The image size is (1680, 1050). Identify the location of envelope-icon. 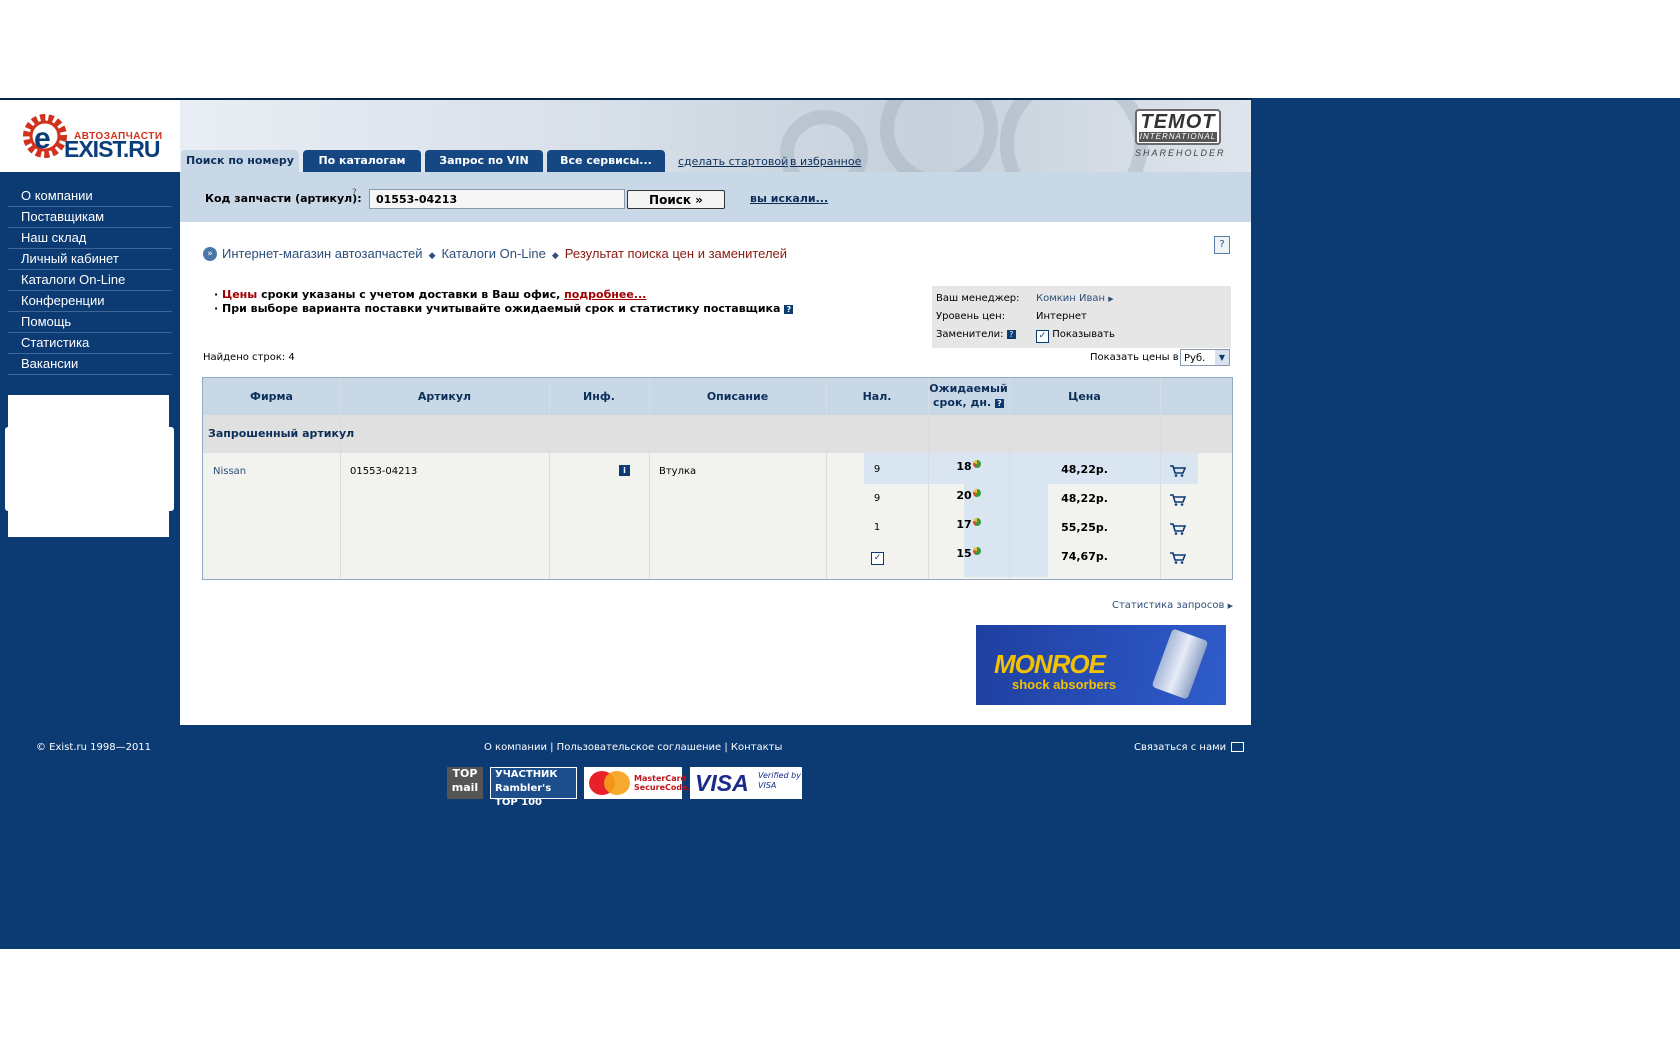
(1238, 747).